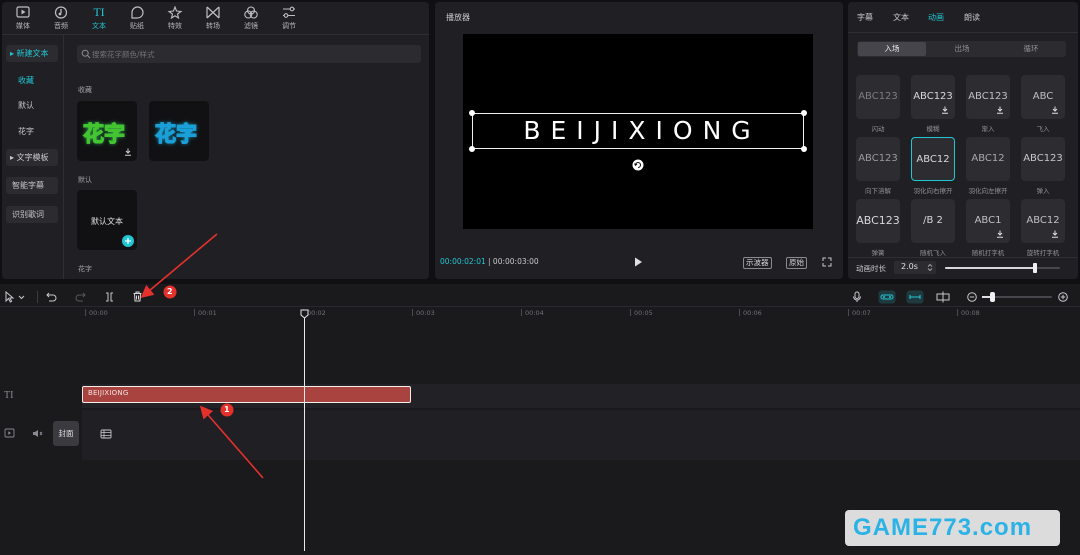 This screenshot has width=1080, height=555. Describe the element at coordinates (213, 18) in the screenshot. I see `tab-transition: 转场` at that location.